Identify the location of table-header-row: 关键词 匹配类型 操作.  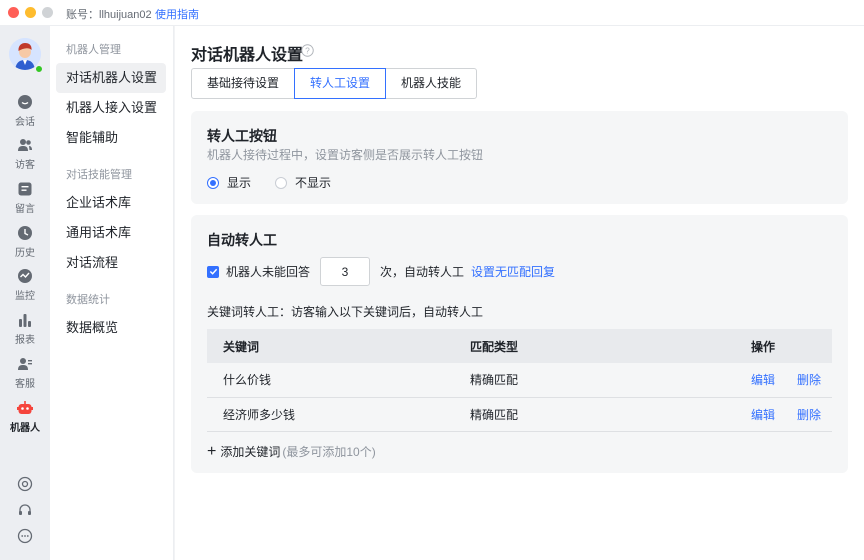
(519, 346).